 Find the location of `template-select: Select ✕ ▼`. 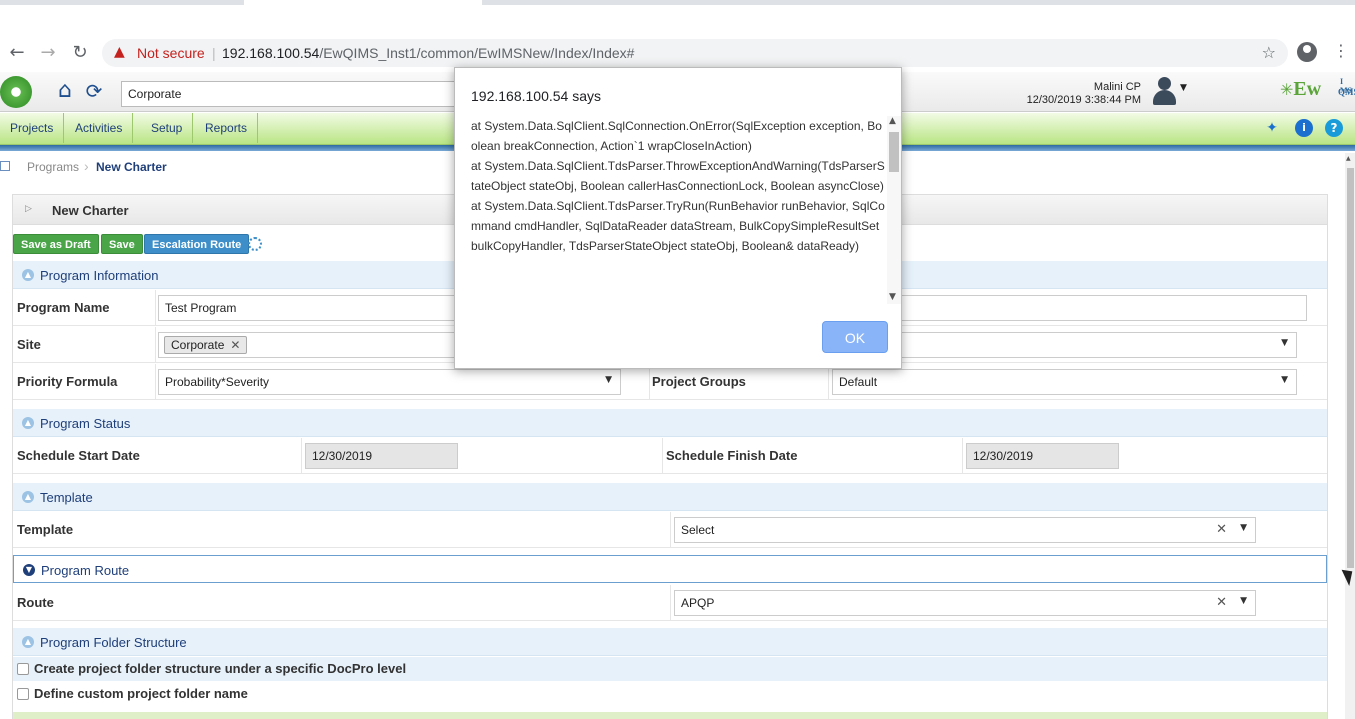

template-select: Select ✕ ▼ is located at coordinates (965, 530).